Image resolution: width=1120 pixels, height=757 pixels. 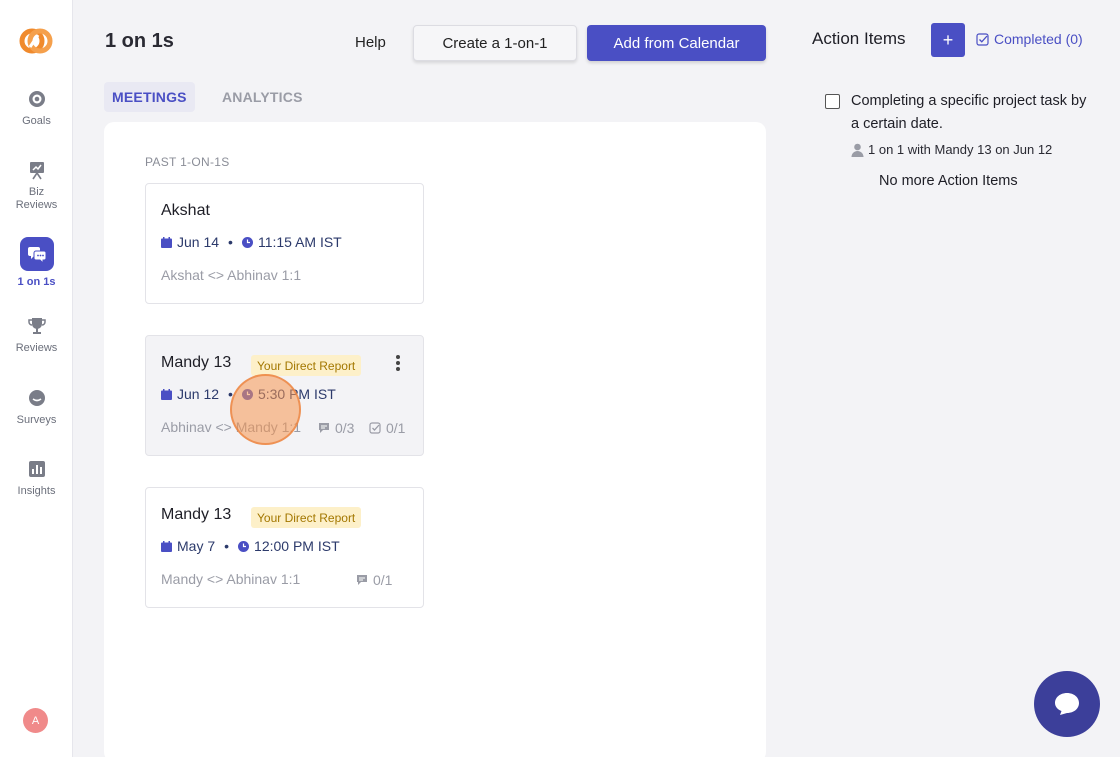 What do you see at coordinates (297, 546) in the screenshot?
I see `meeting-time: 12:00 PM IST` at bounding box center [297, 546].